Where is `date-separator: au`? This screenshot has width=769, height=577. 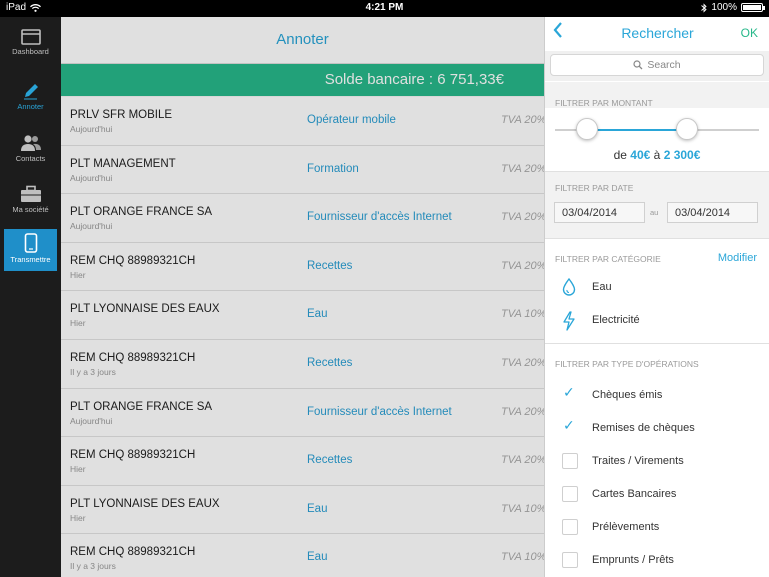
date-separator: au is located at coordinates (654, 212).